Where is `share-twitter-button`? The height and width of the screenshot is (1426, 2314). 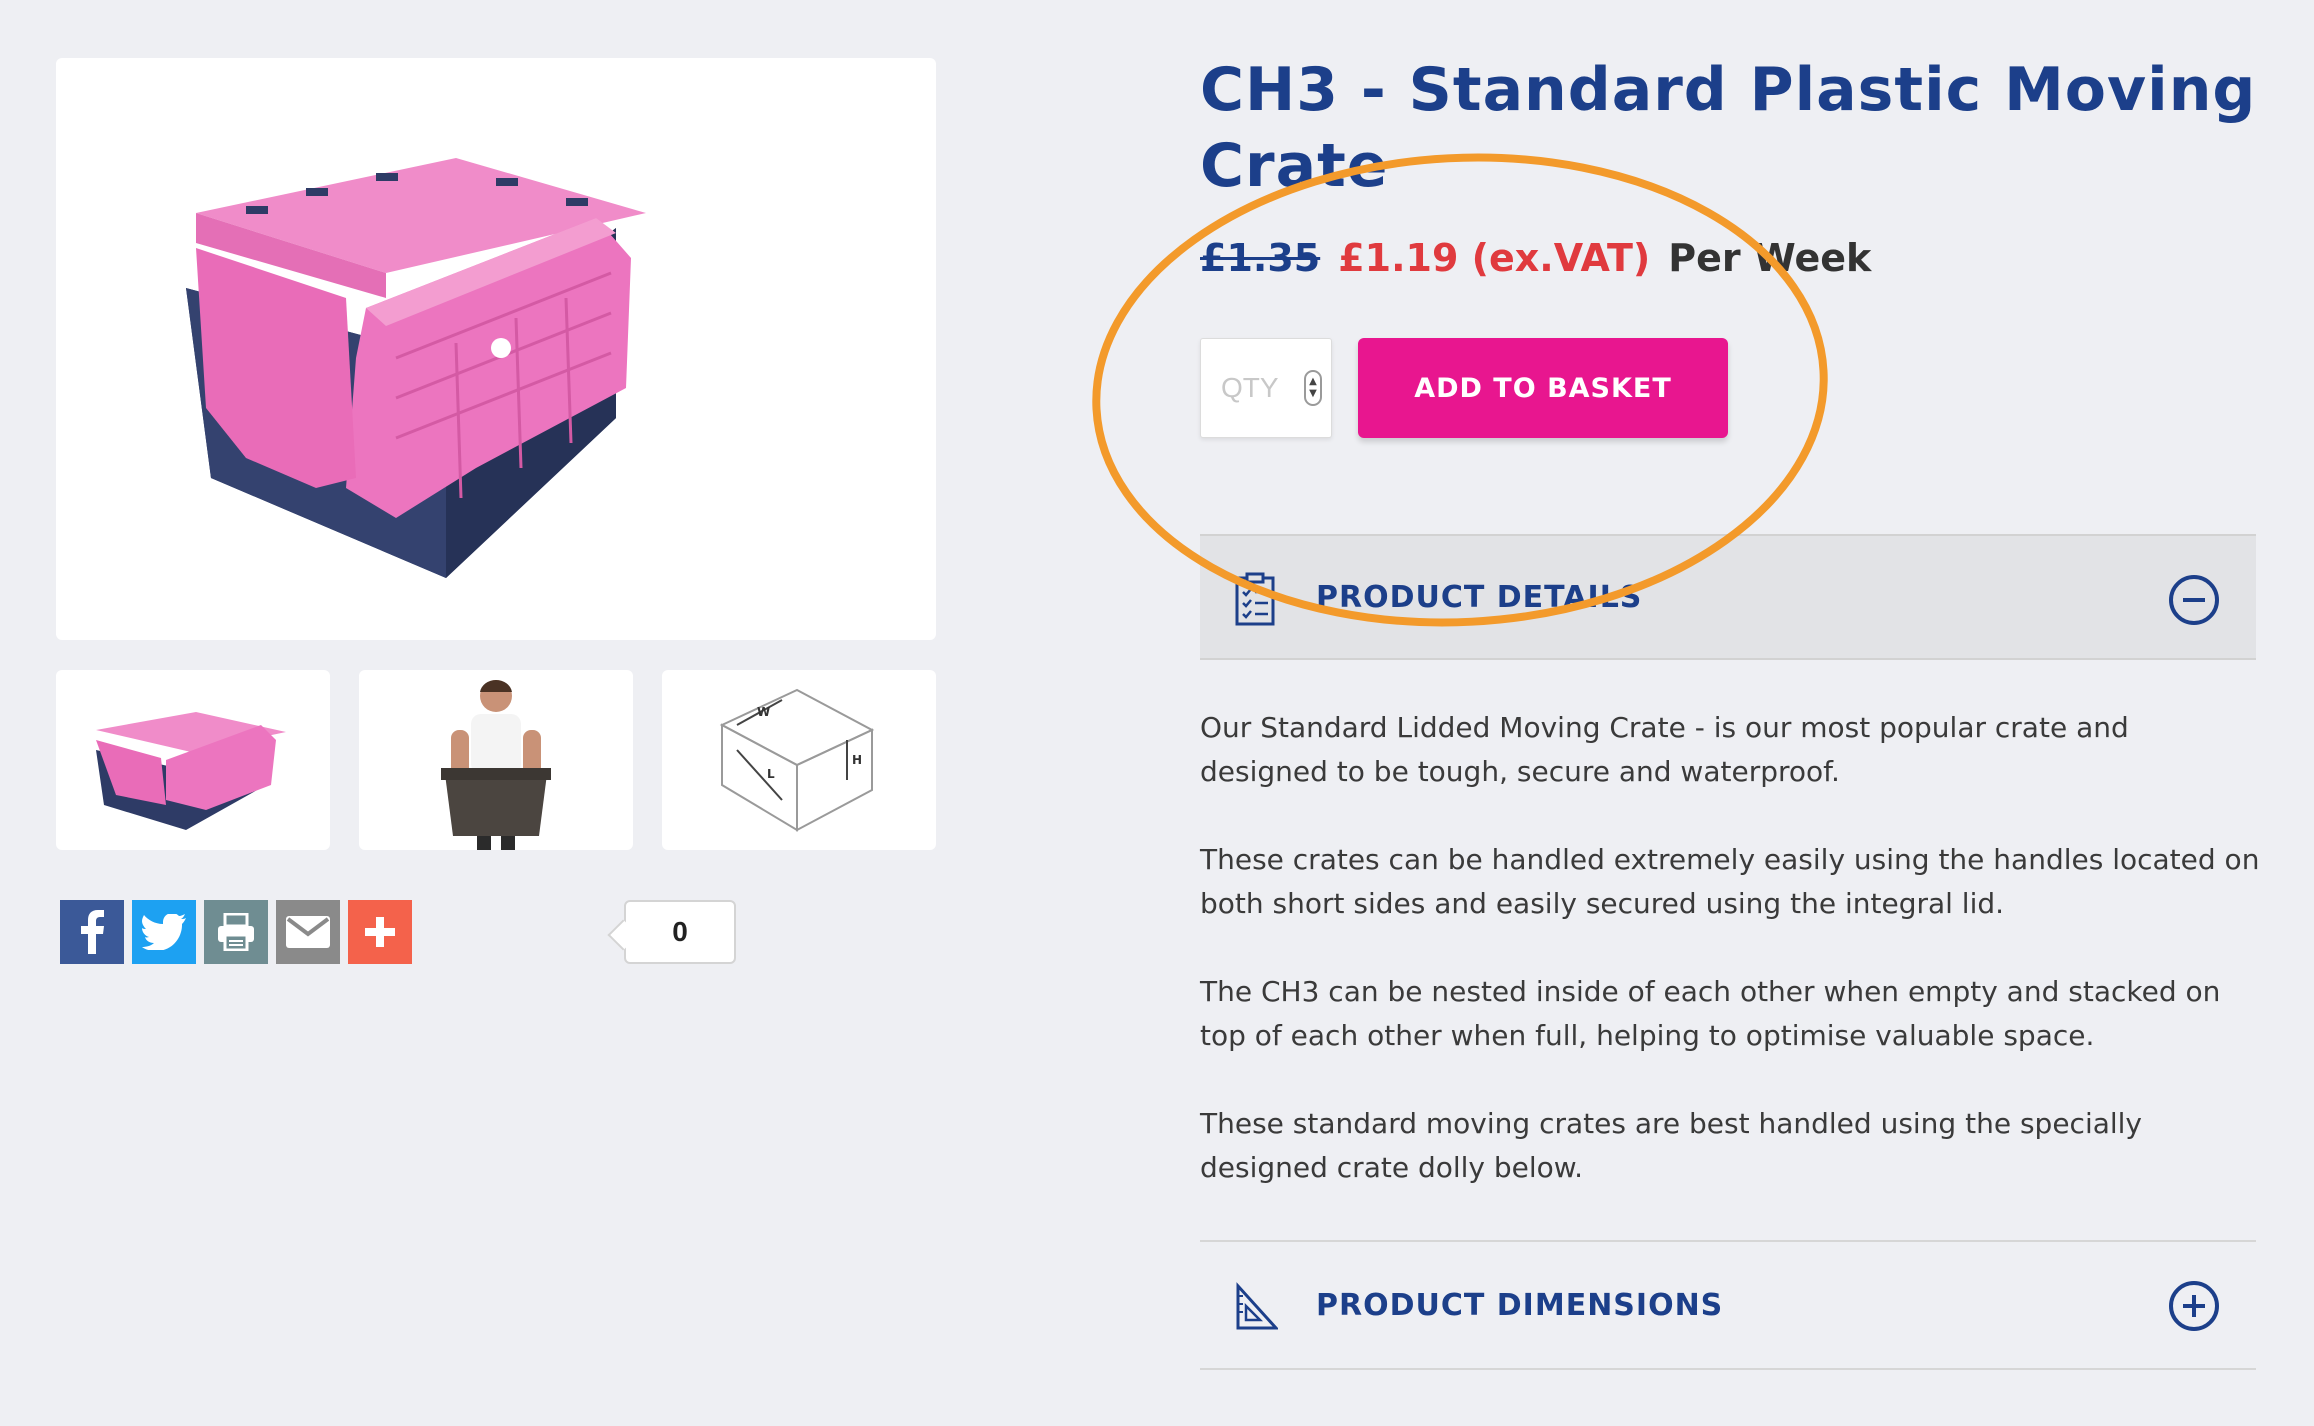 share-twitter-button is located at coordinates (164, 932).